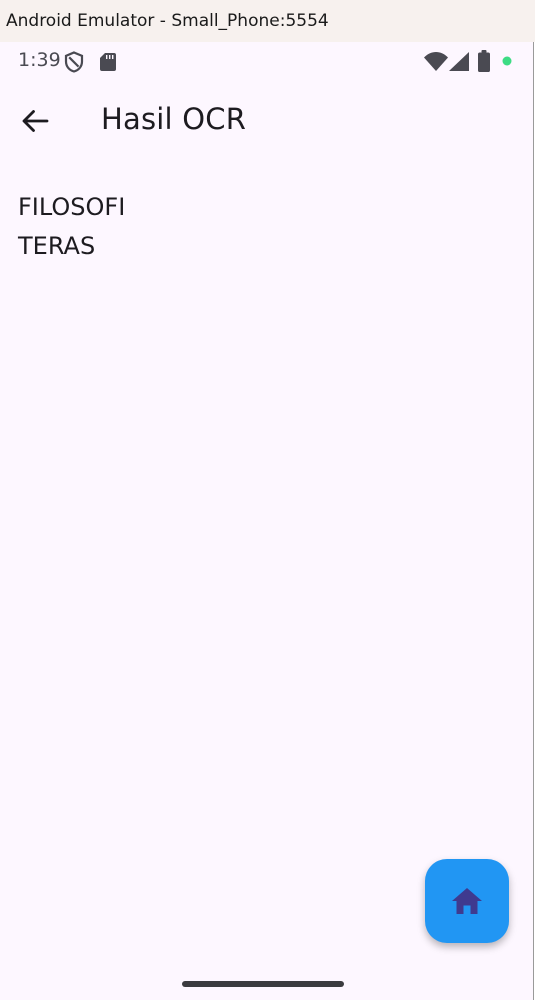  I want to click on sd-card-icon, so click(108, 62).